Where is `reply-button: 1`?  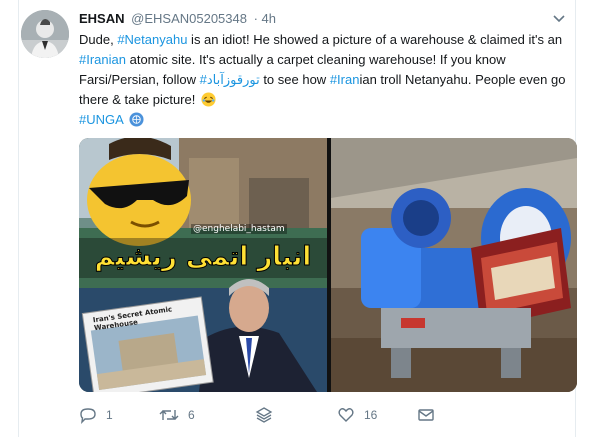 reply-button: 1 is located at coordinates (96, 415).